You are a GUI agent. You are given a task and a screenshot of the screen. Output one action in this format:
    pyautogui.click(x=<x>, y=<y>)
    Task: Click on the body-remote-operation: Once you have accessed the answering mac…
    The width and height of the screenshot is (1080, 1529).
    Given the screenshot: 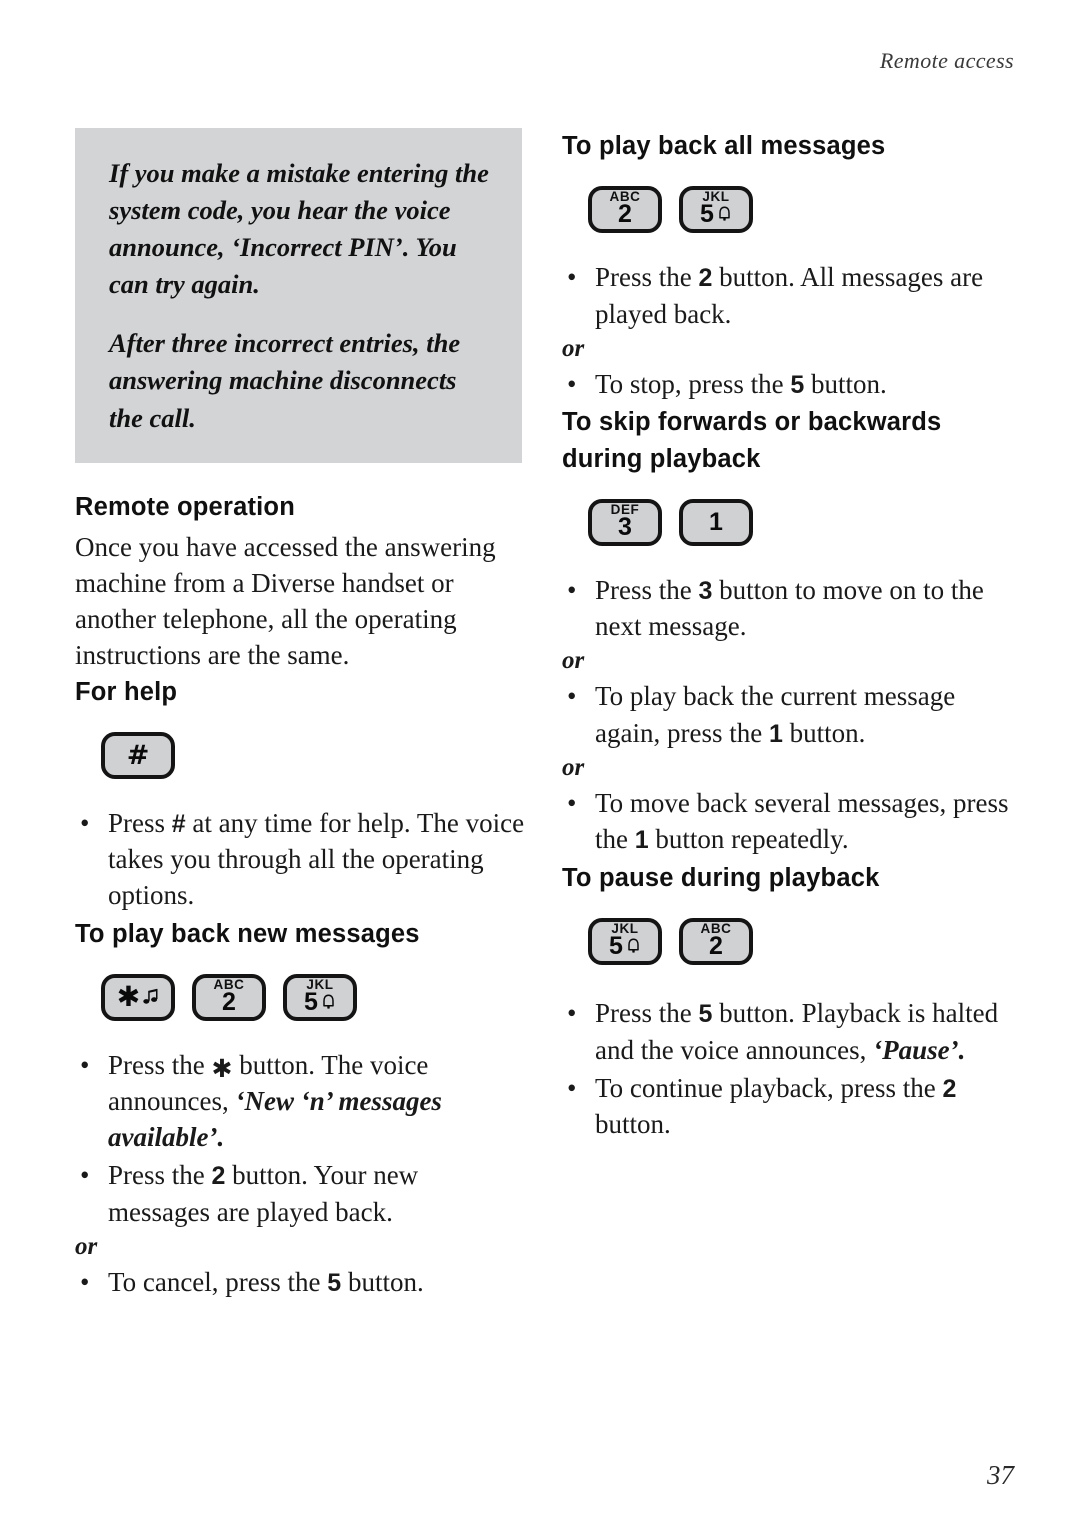 What is the action you would take?
    pyautogui.click(x=285, y=601)
    